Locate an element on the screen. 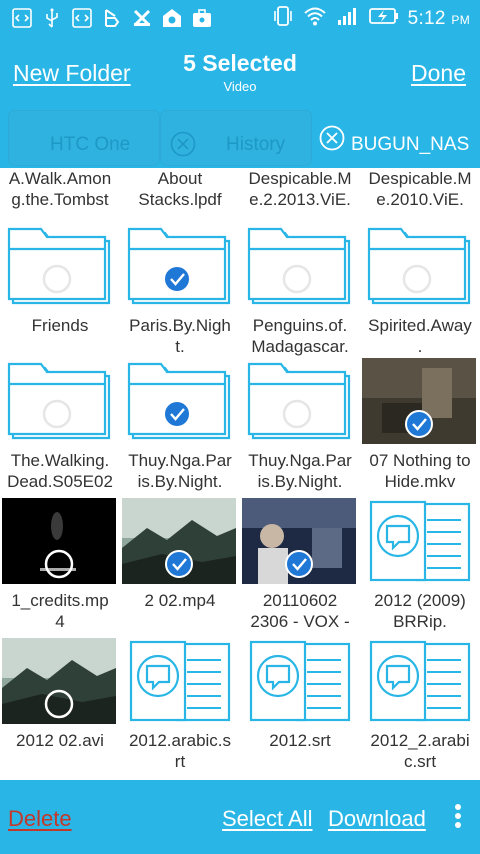 Image resolution: width=480 pixels, height=854 pixels. bottom-action-bar: Delete Select All Download is located at coordinates (240, 817).